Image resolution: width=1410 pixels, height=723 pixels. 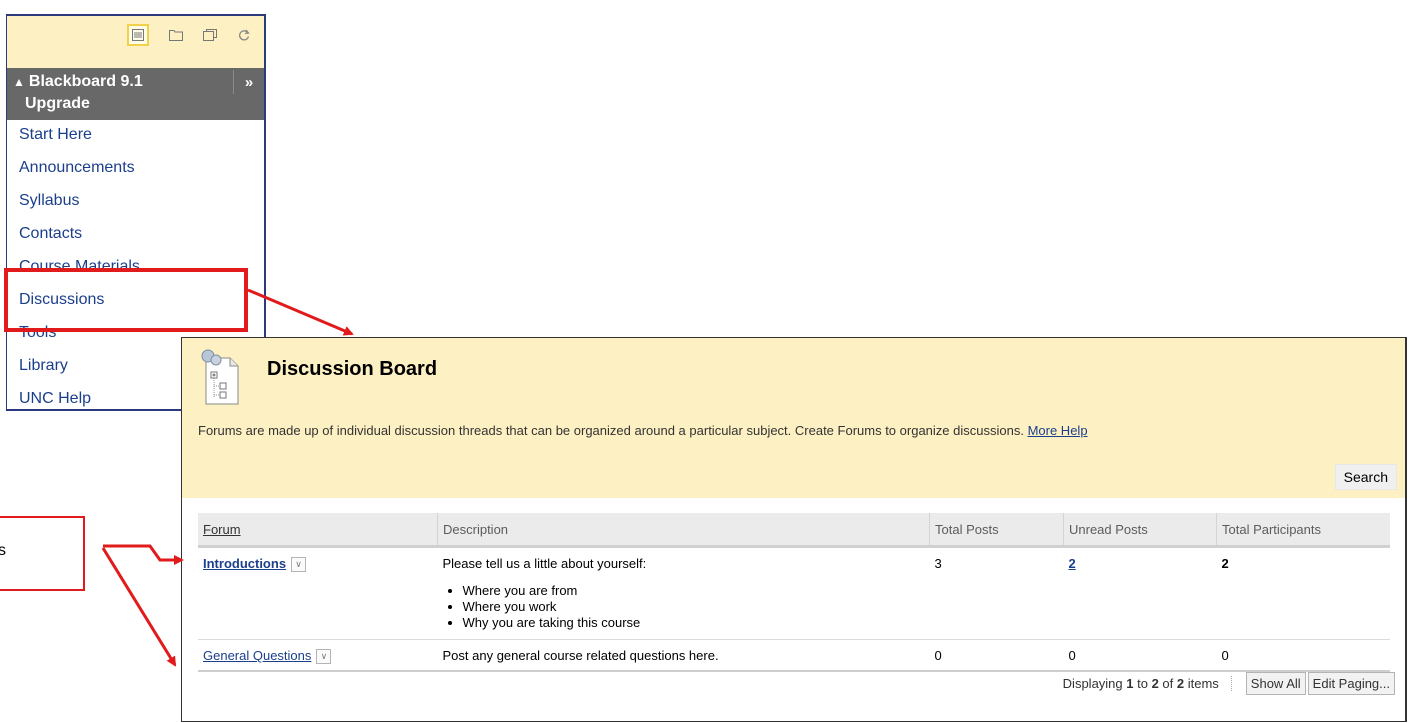 What do you see at coordinates (143, 554) in the screenshot?
I see `arrow-to-introductions` at bounding box center [143, 554].